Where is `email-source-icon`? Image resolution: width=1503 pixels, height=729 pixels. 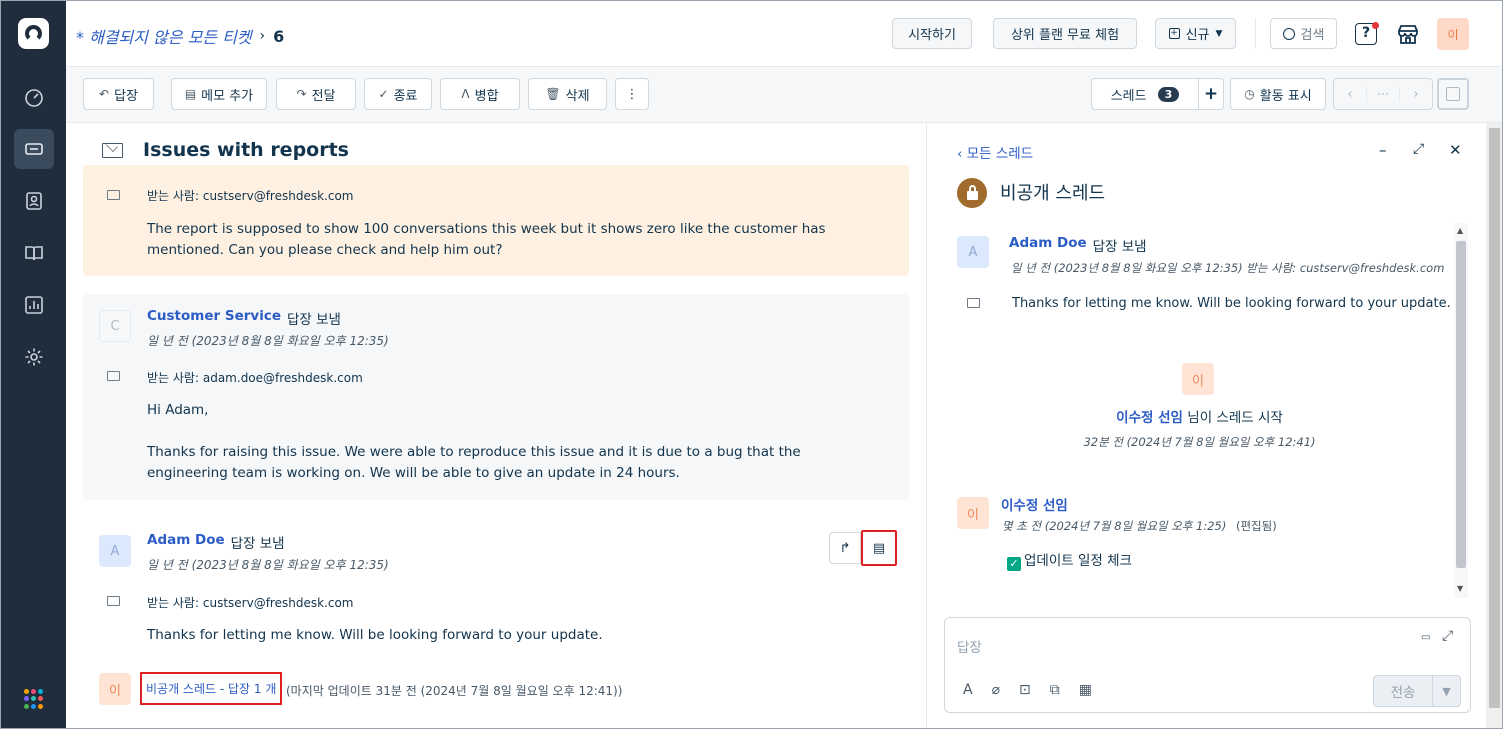
email-source-icon is located at coordinates (112, 148).